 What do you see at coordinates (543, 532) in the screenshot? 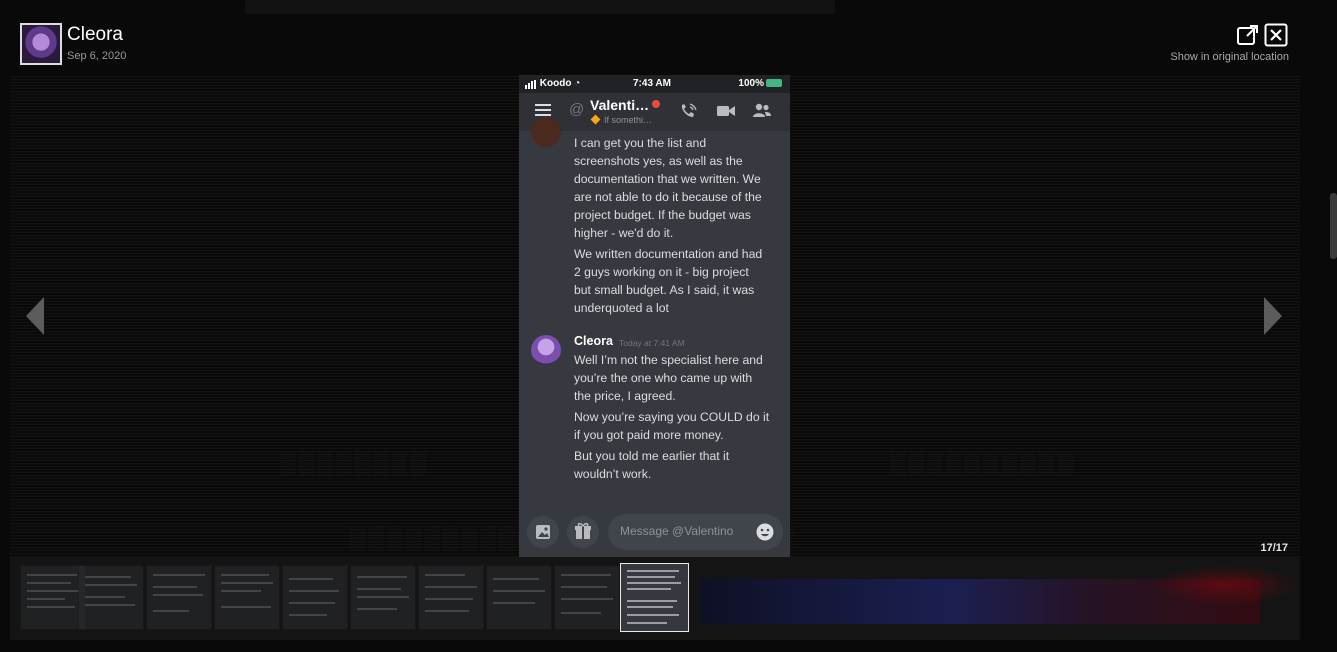
I see `image-icon` at bounding box center [543, 532].